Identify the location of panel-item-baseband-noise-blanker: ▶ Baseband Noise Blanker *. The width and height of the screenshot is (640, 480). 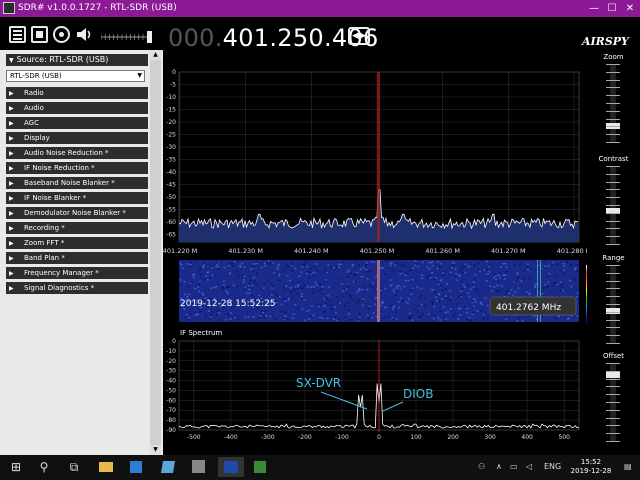
(77, 183).